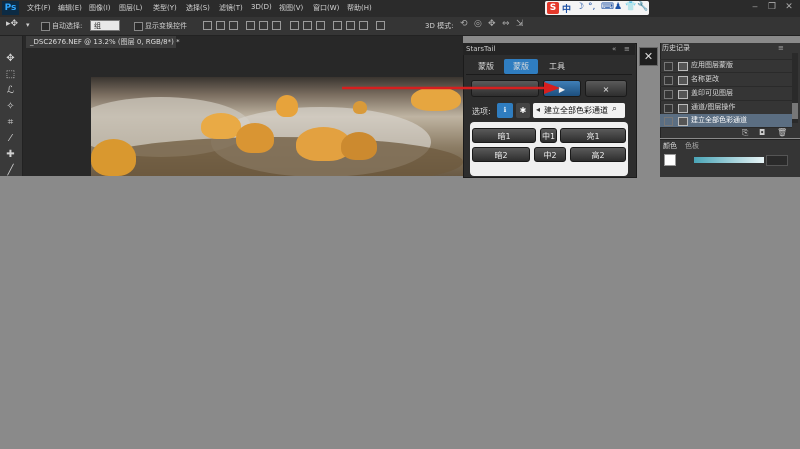 Image resolution: width=800 pixels, height=449 pixels. What do you see at coordinates (795, 88) in the screenshot?
I see `history-scrollbar` at bounding box center [795, 88].